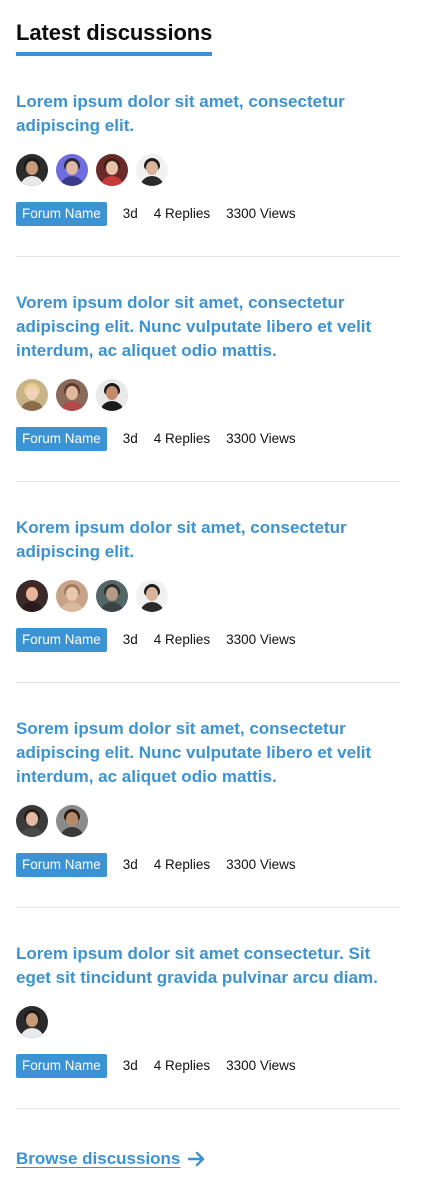 The width and height of the screenshot is (422, 1198). I want to click on browse-discussions-label: Browse discussions, so click(98, 1159).